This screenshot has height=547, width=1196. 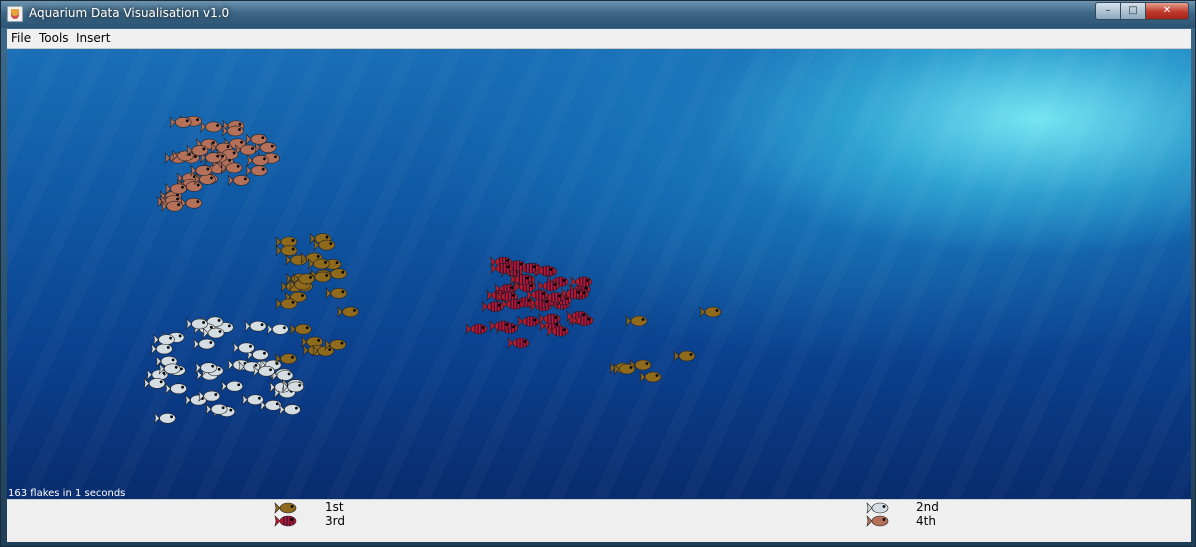 What do you see at coordinates (21, 38) in the screenshot?
I see `menu-file: File` at bounding box center [21, 38].